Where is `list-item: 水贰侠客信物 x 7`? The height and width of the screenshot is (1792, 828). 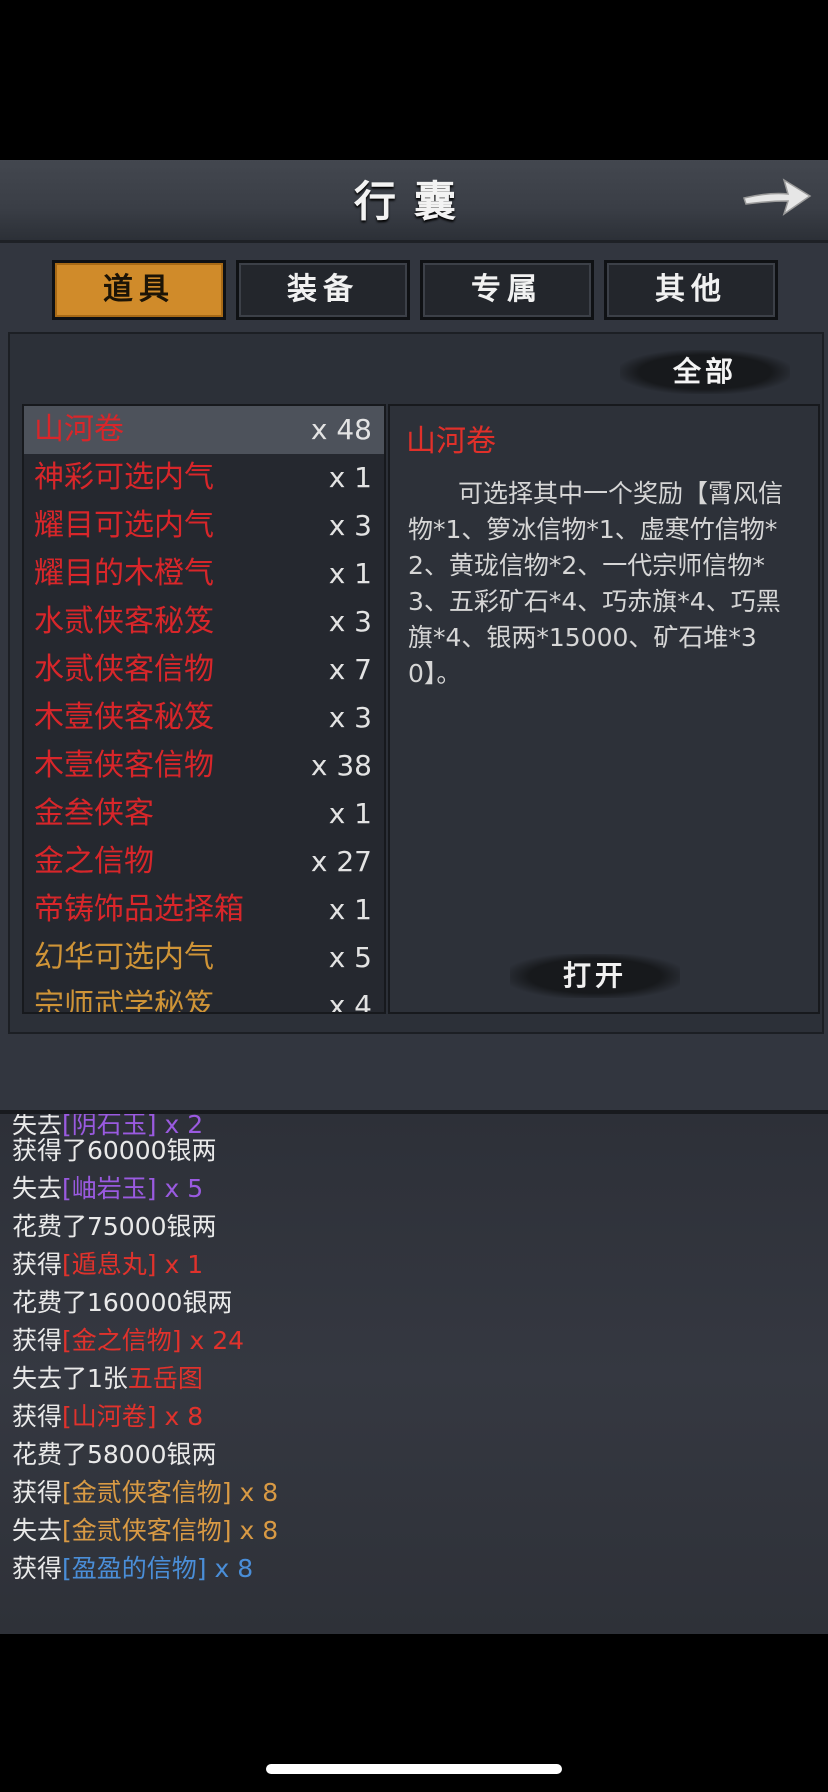 list-item: 水贰侠客信物 x 7 is located at coordinates (204, 670).